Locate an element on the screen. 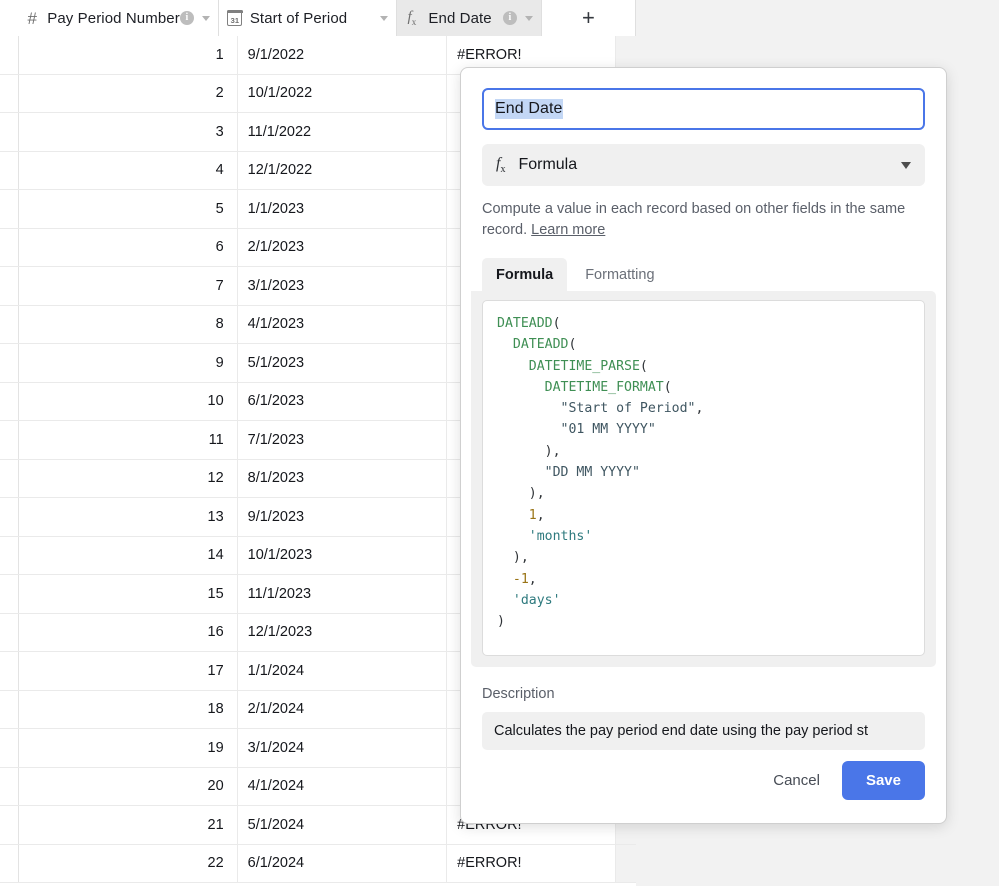  cell-pay-period-number: 6 is located at coordinates (128, 247).